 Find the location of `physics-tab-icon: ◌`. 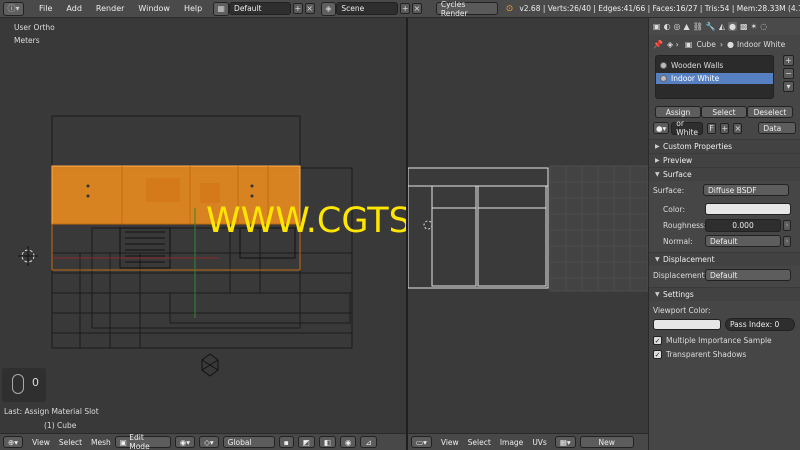

physics-tab-icon: ◌ is located at coordinates (763, 26).